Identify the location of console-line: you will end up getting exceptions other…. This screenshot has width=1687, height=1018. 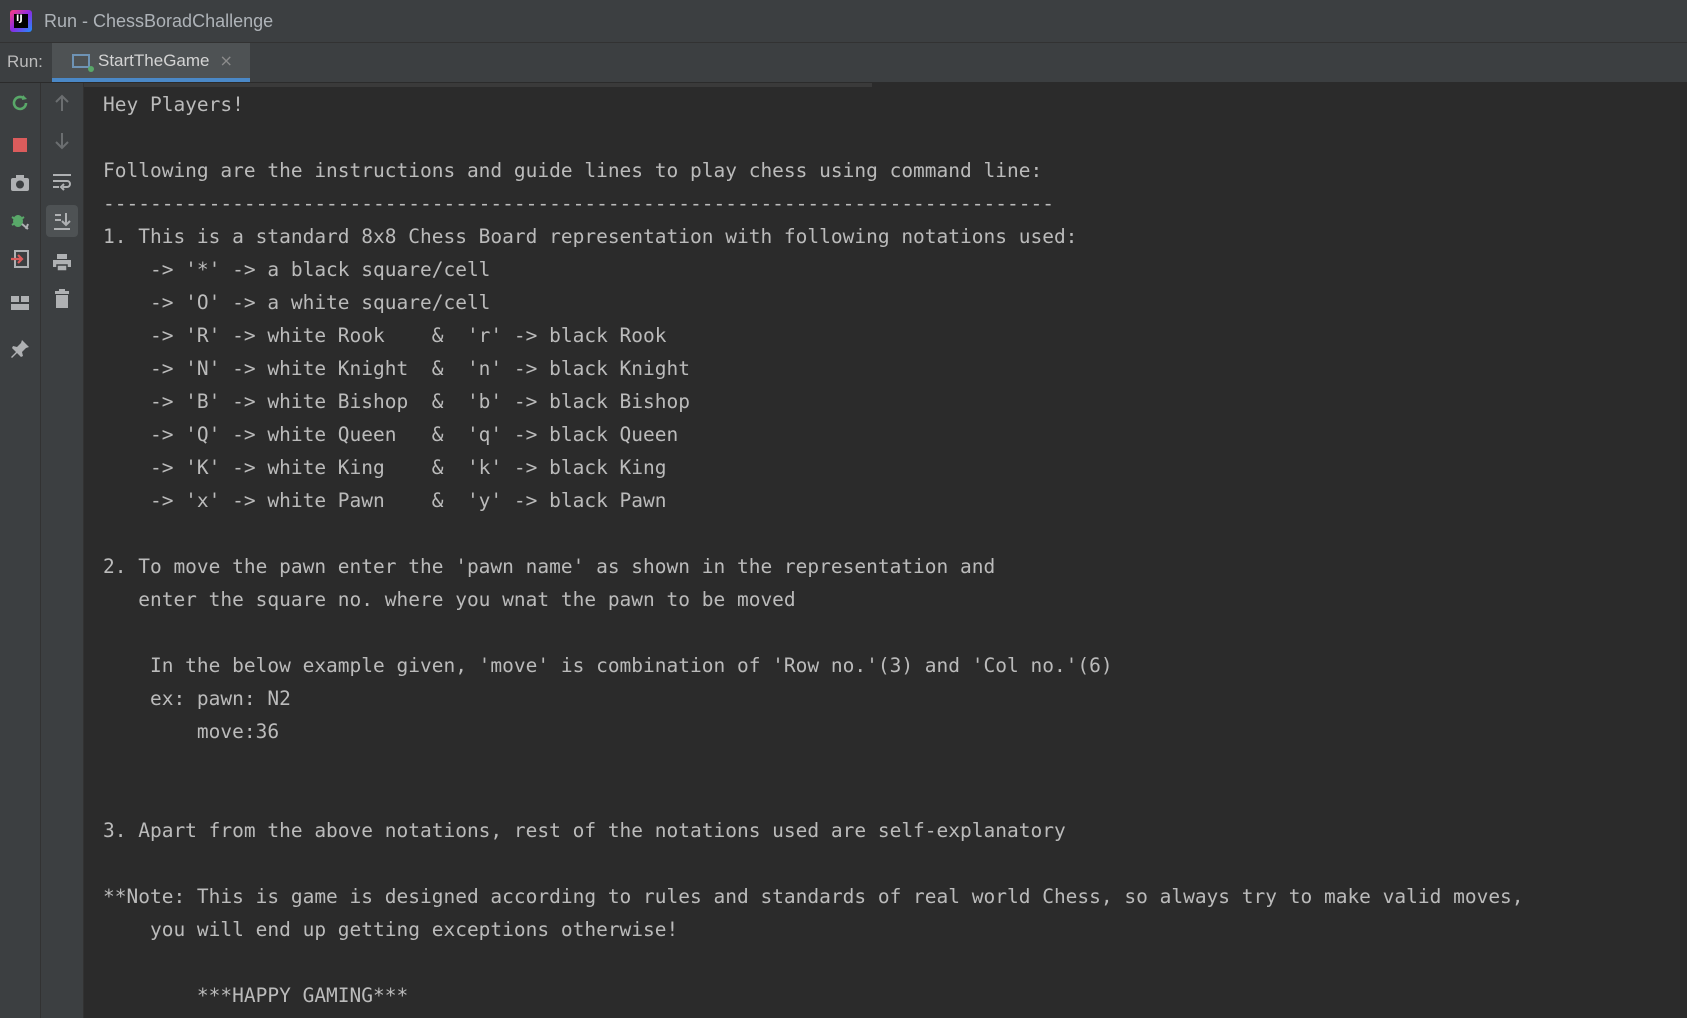
(391, 929).